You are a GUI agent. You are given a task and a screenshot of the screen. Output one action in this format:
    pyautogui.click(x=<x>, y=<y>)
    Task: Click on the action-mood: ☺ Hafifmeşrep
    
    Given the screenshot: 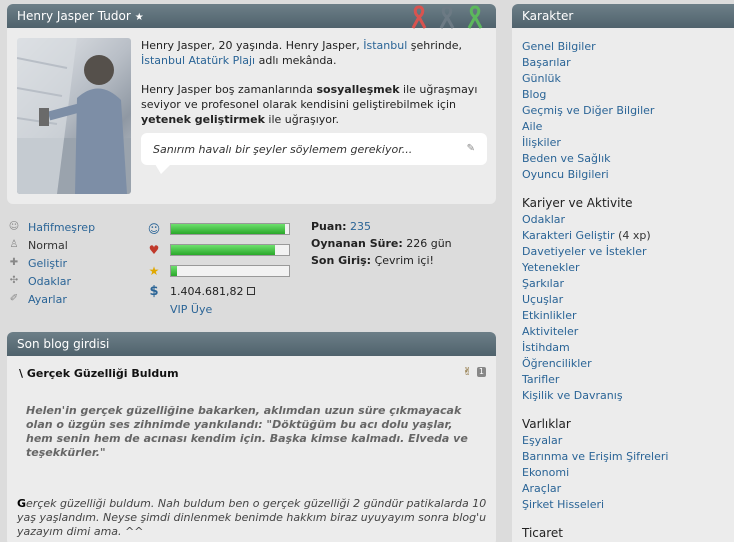 What is the action you would take?
    pyautogui.click(x=73, y=227)
    